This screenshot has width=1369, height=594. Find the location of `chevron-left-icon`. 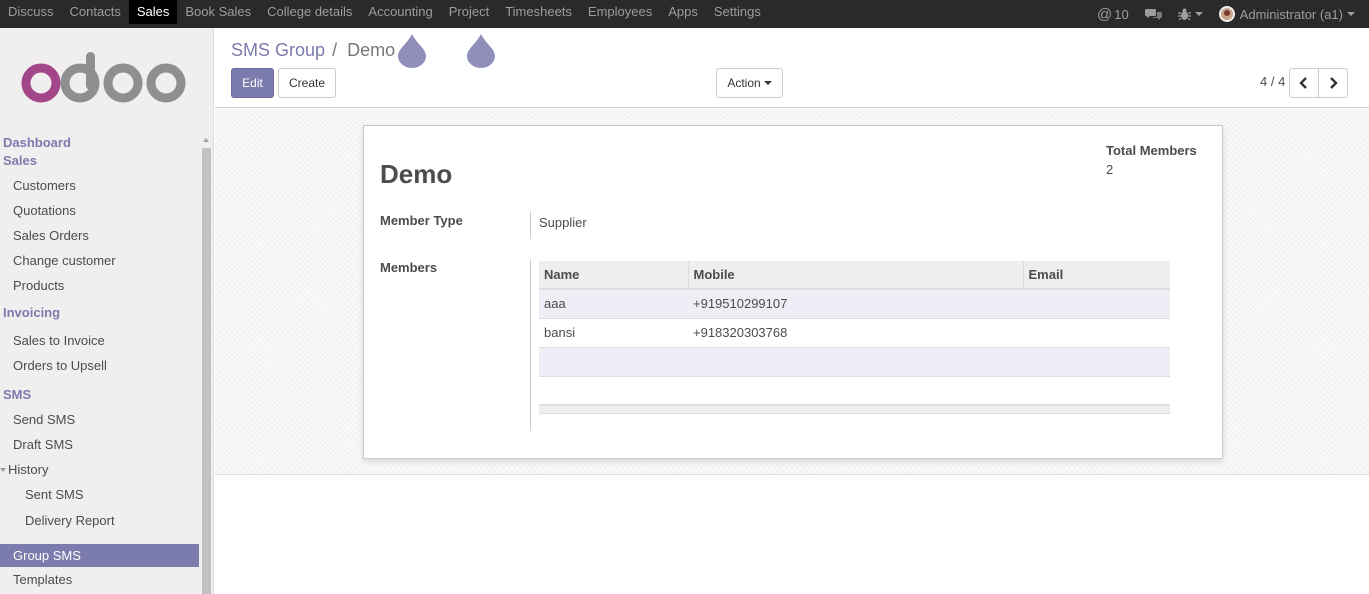

chevron-left-icon is located at coordinates (1303, 83).